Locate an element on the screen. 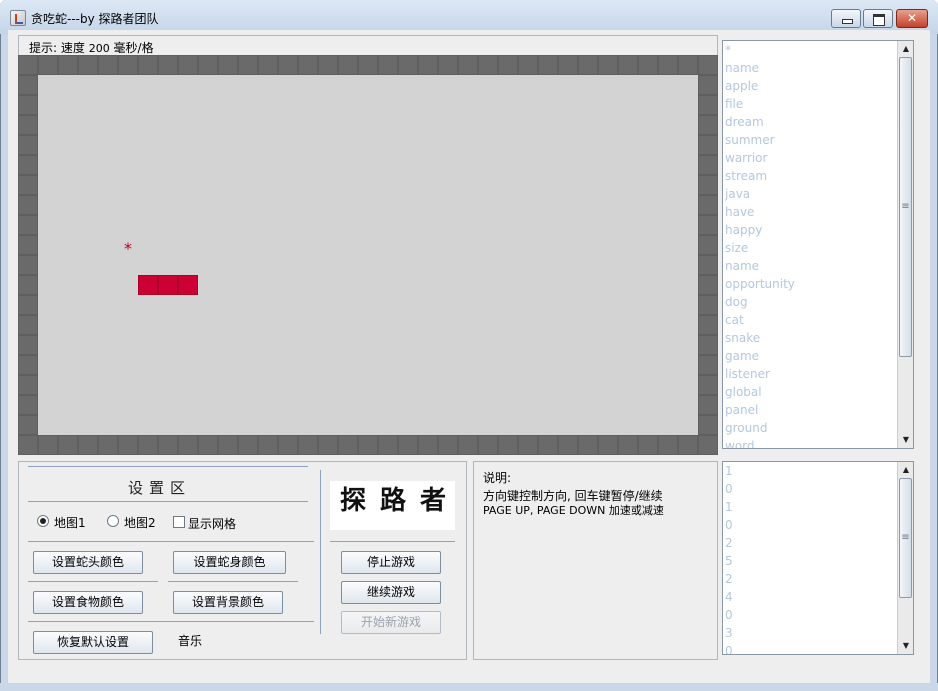 This screenshot has height=691, width=938. word-list-item: file is located at coordinates (811, 104).